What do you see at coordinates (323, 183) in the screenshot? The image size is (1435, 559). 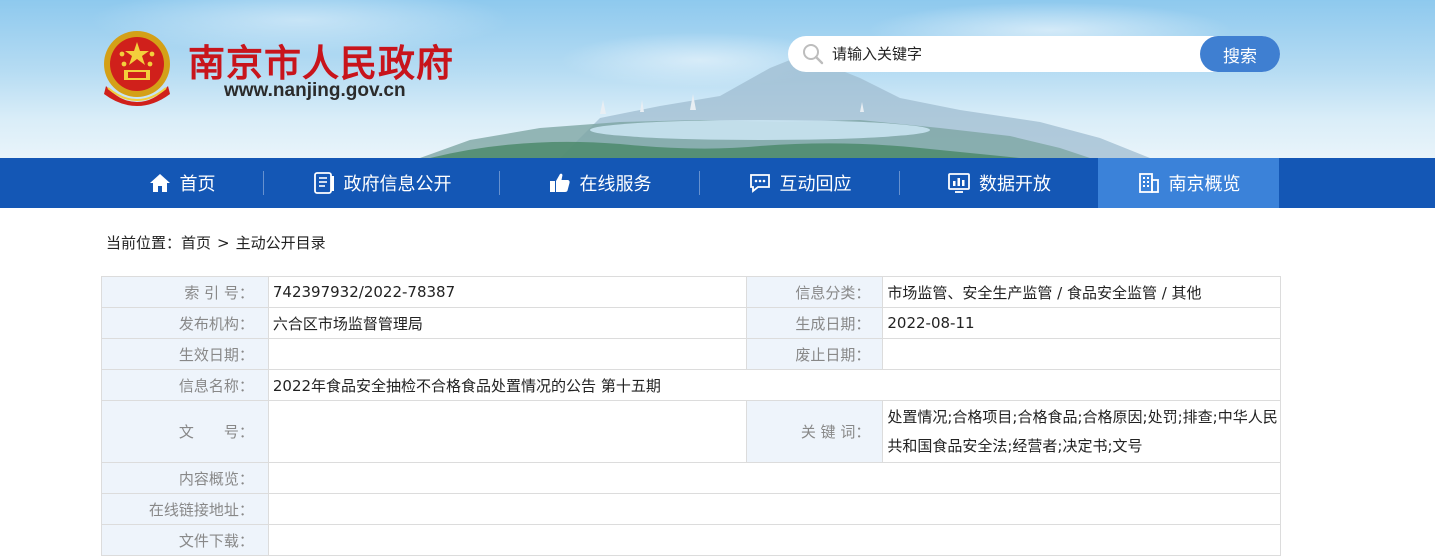 I see `document-icon` at bounding box center [323, 183].